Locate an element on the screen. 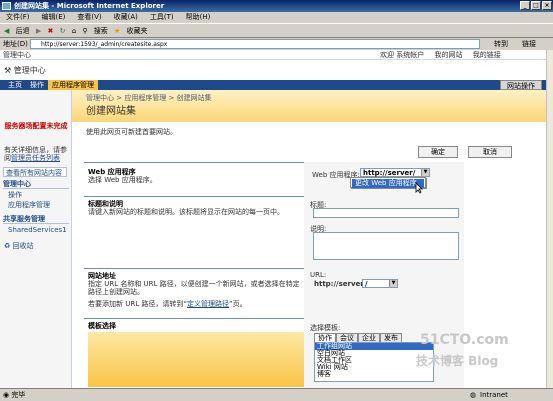  url-label: URL: is located at coordinates (318, 275).